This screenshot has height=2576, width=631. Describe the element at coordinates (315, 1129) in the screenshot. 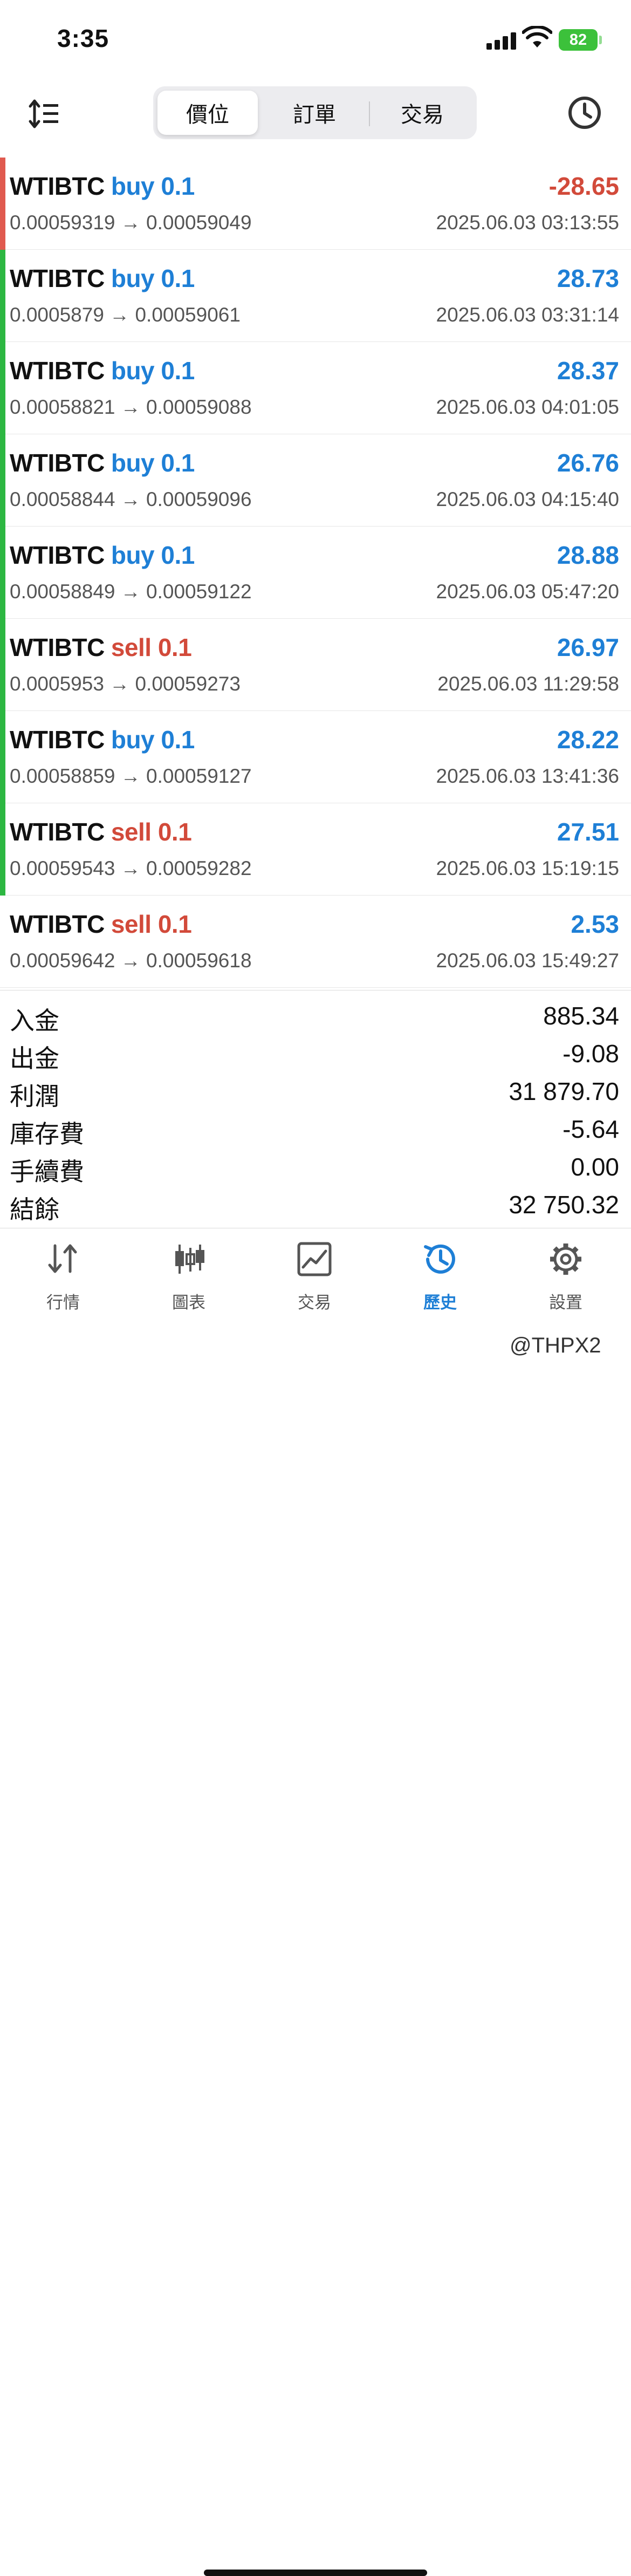

I see `summary-row: 庫存費 -5.64` at that location.